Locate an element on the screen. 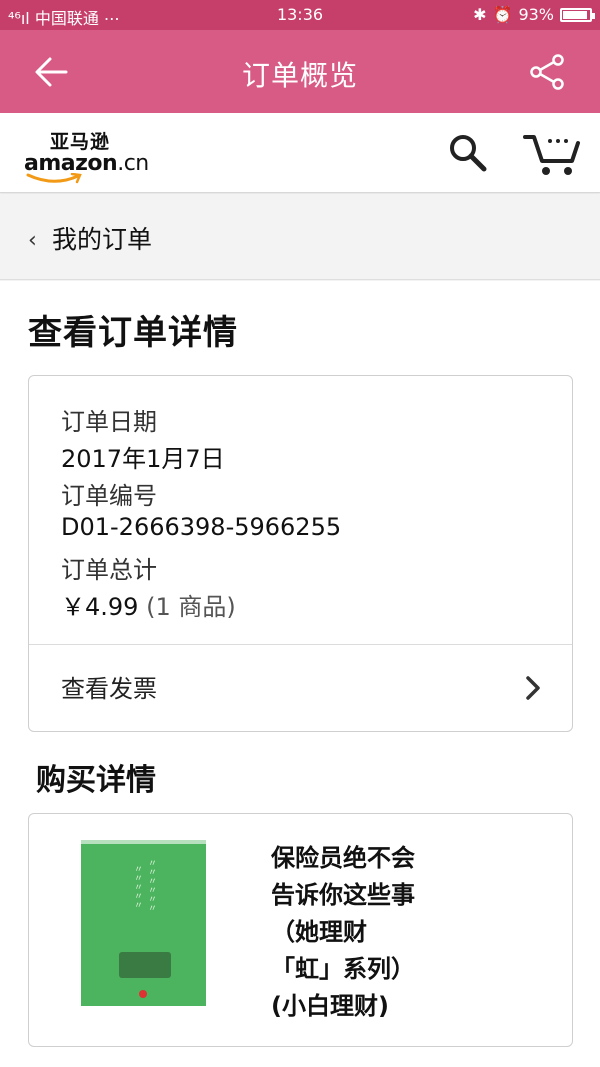  cart-icon is located at coordinates (552, 153).